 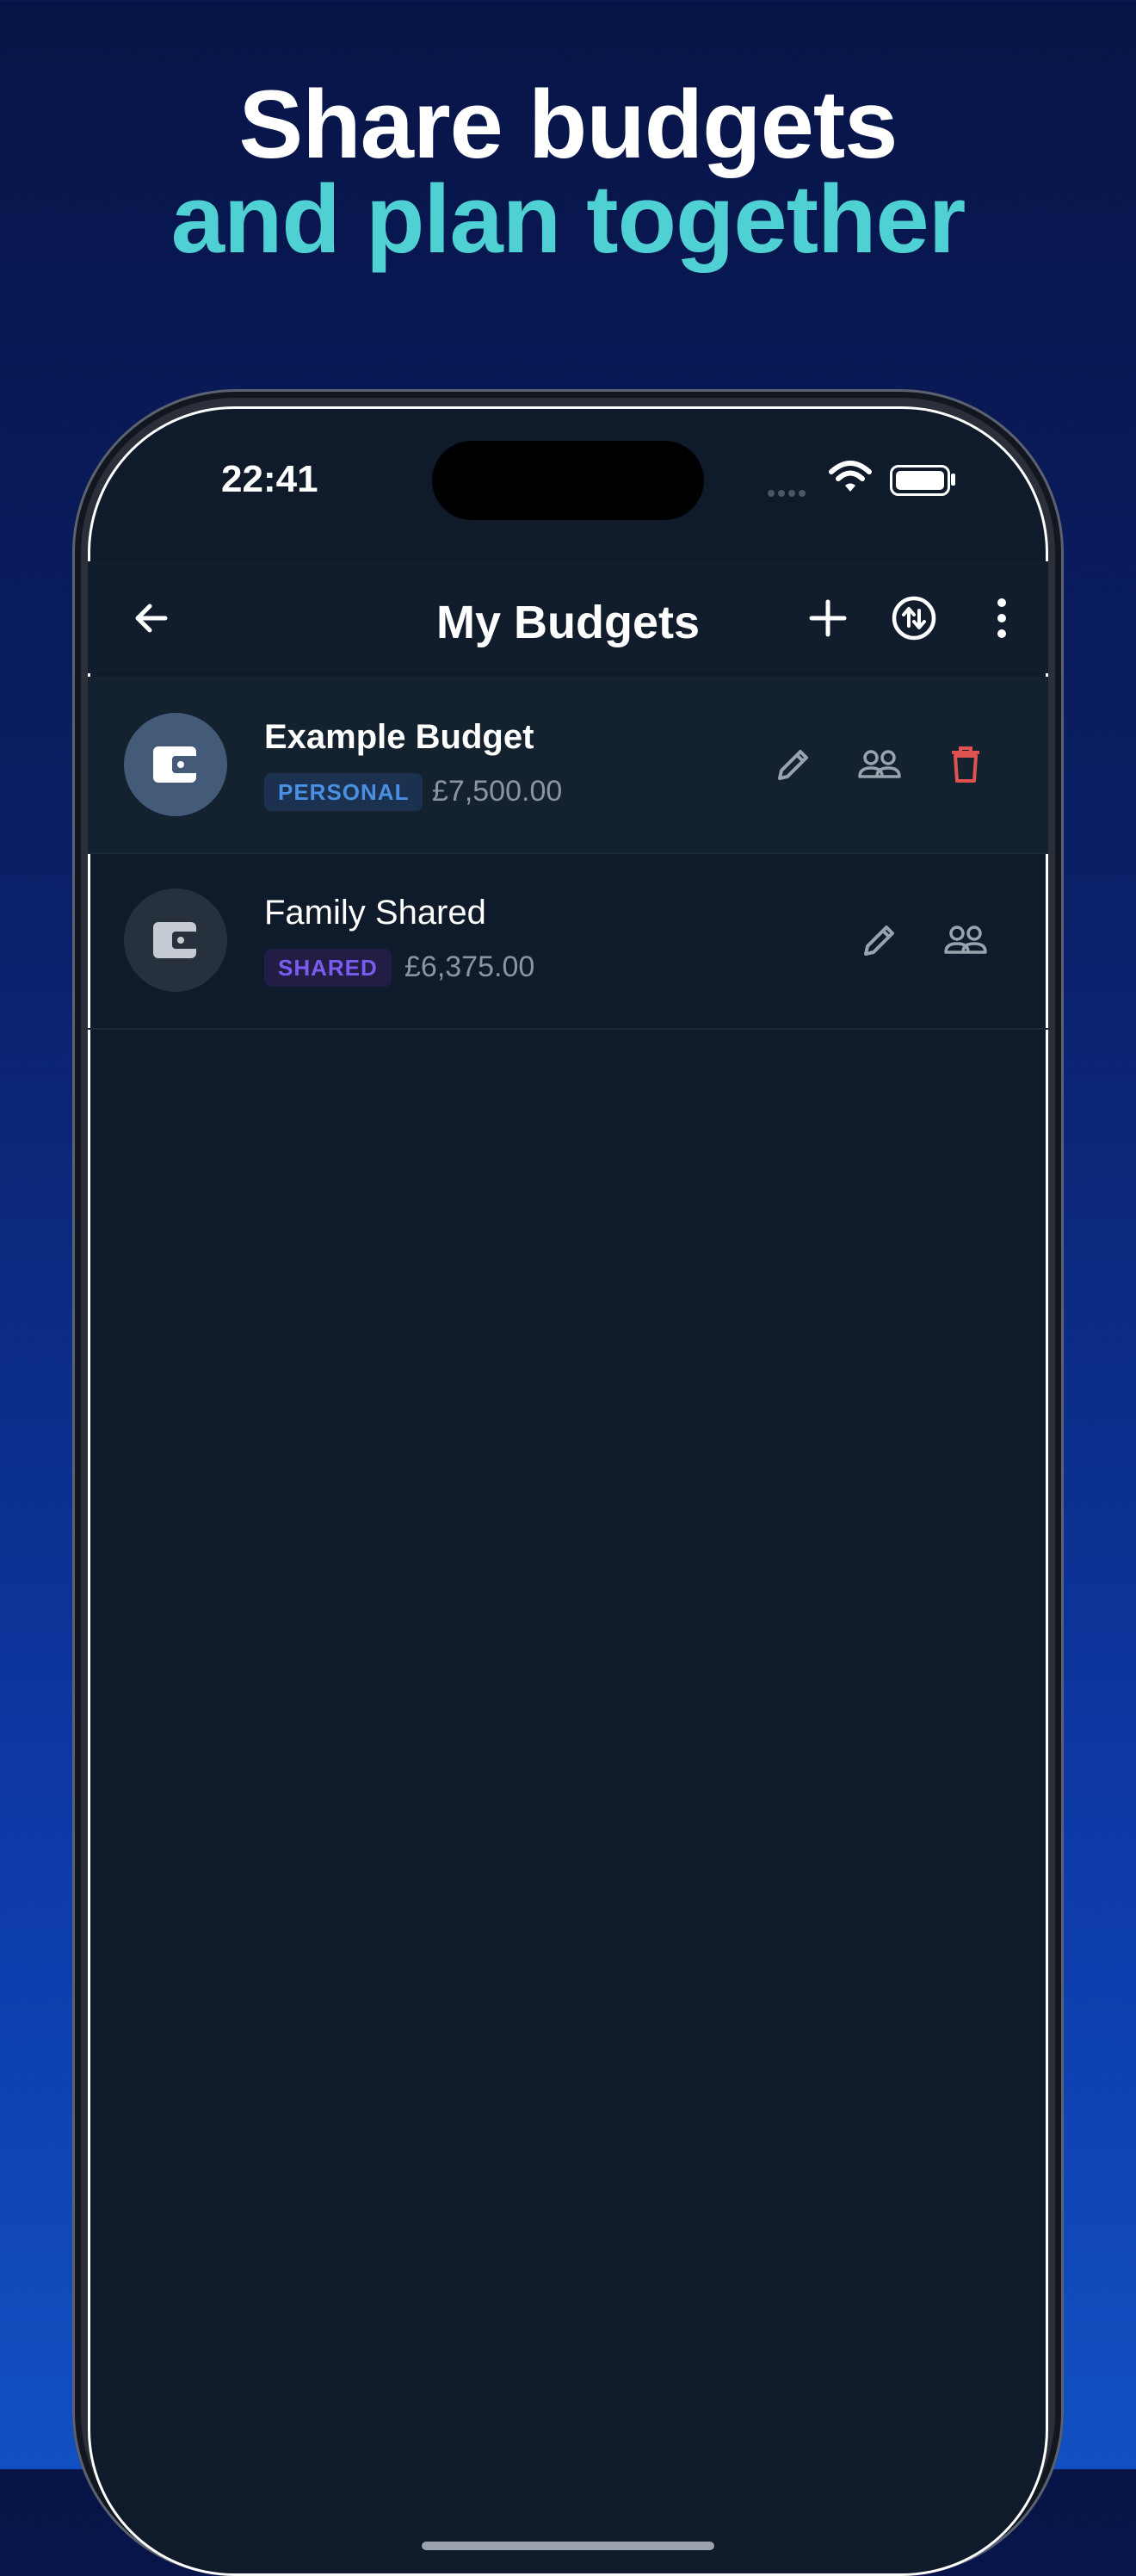 I want to click on delete-icon, so click(x=965, y=764).